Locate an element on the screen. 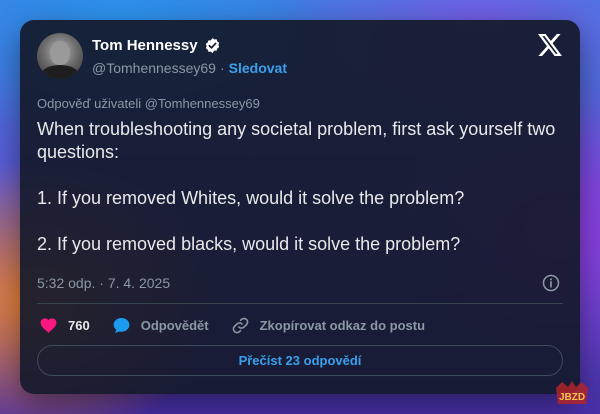 The image size is (600, 414). avatar-head is located at coordinates (60, 53).